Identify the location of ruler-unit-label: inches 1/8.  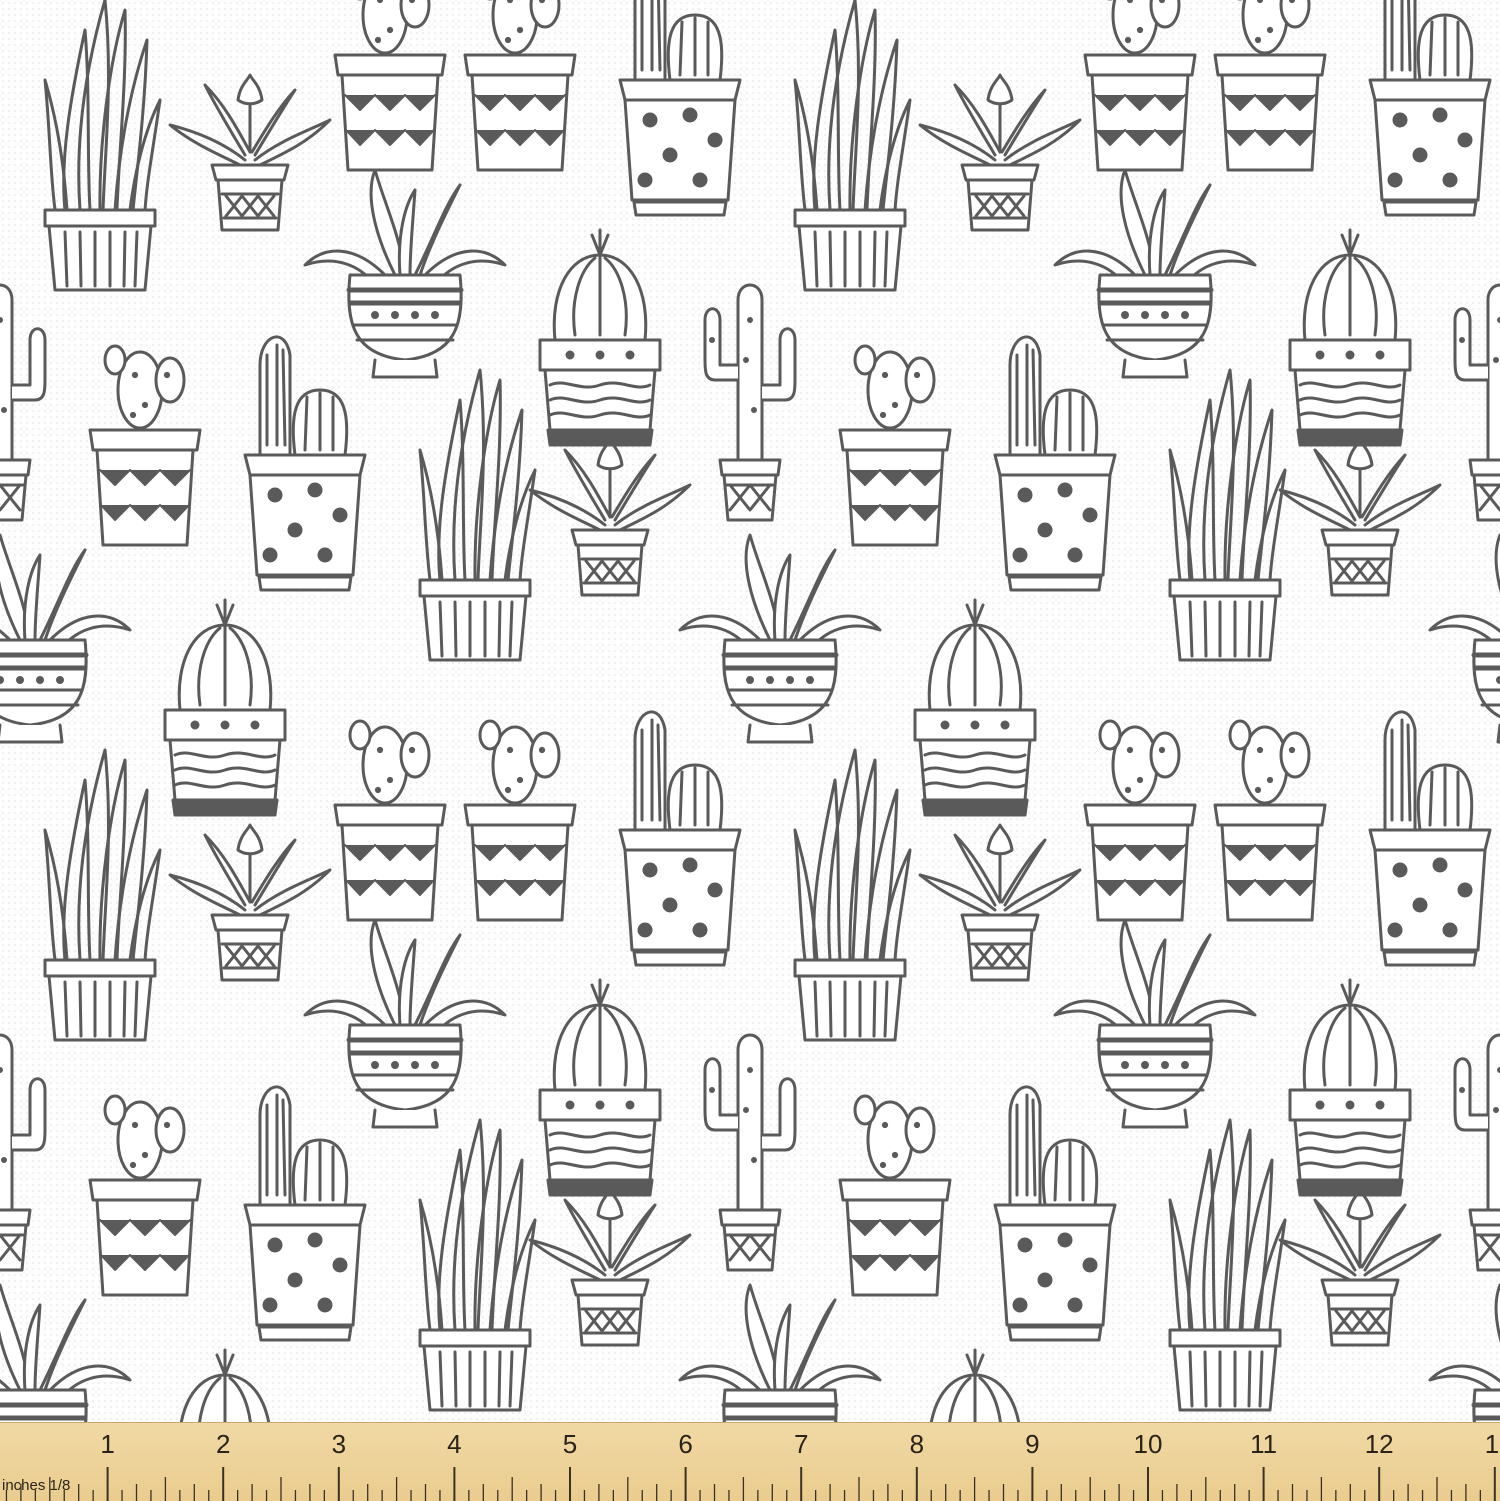
(36, 1485).